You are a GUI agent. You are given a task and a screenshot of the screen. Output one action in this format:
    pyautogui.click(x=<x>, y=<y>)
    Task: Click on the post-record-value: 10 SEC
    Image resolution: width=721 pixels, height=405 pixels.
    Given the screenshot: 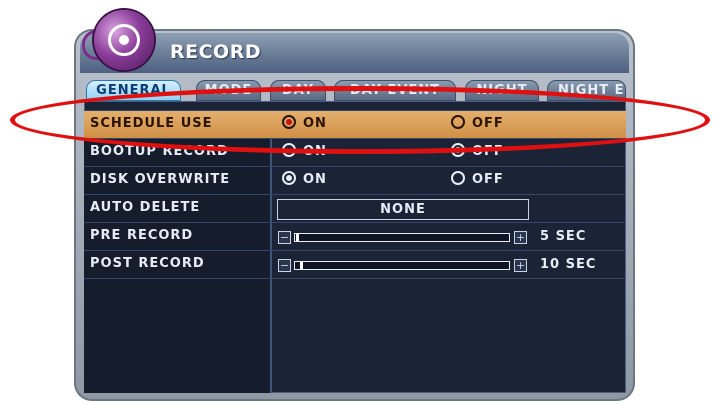 What is the action you would take?
    pyautogui.click(x=568, y=264)
    